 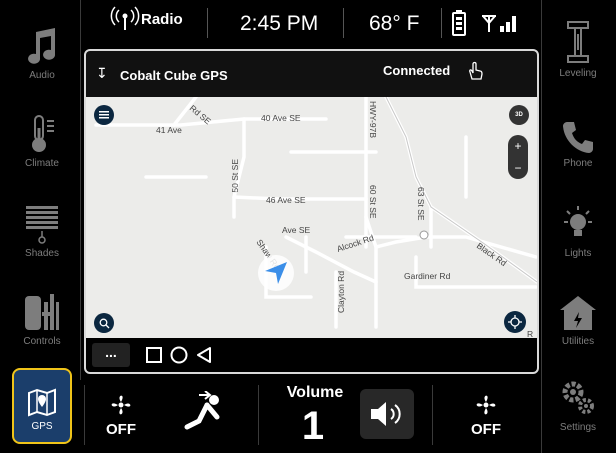 I want to click on shades-icon, so click(x=42, y=220).